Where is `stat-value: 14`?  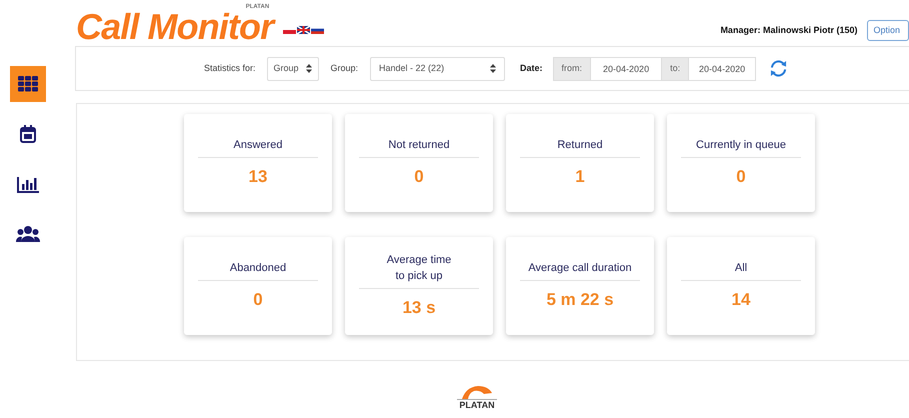 stat-value: 14 is located at coordinates (741, 299).